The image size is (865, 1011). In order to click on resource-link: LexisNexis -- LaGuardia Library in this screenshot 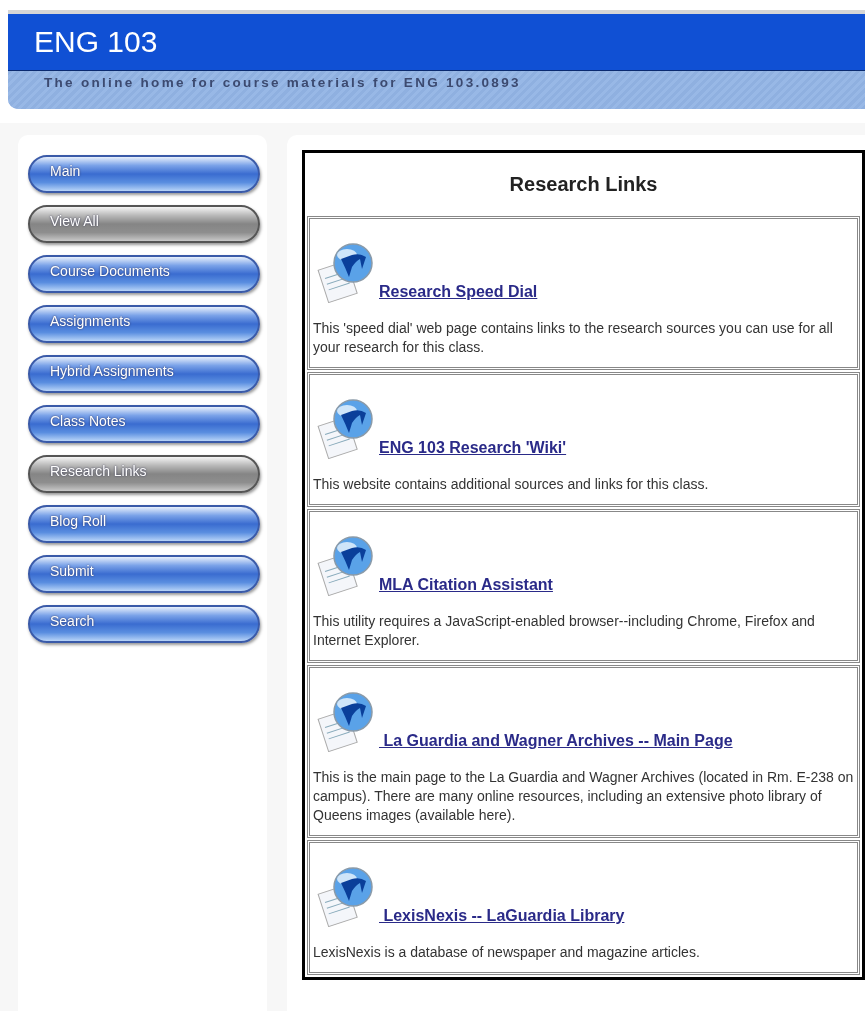, I will do `click(502, 916)`.